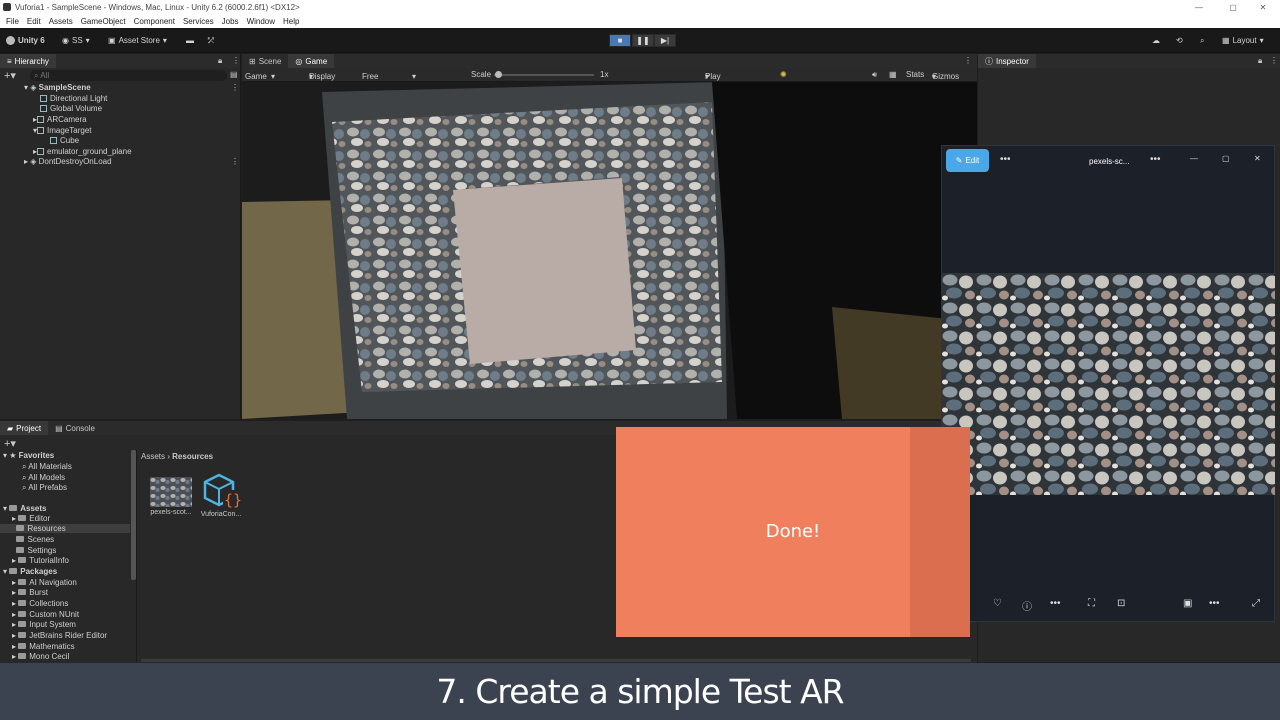 The width and height of the screenshot is (1280, 720). What do you see at coordinates (57, 87) in the screenshot?
I see `tree-item-samplescene: ▾ ◈ SampleScene` at bounding box center [57, 87].